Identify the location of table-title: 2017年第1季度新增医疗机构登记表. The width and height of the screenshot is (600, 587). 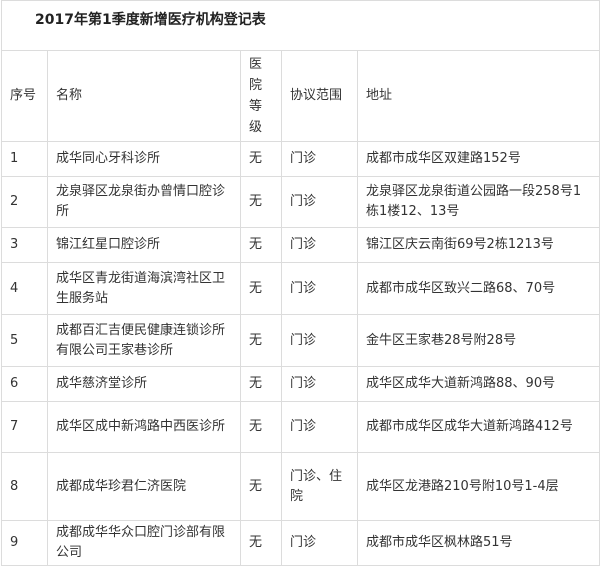
(300, 25).